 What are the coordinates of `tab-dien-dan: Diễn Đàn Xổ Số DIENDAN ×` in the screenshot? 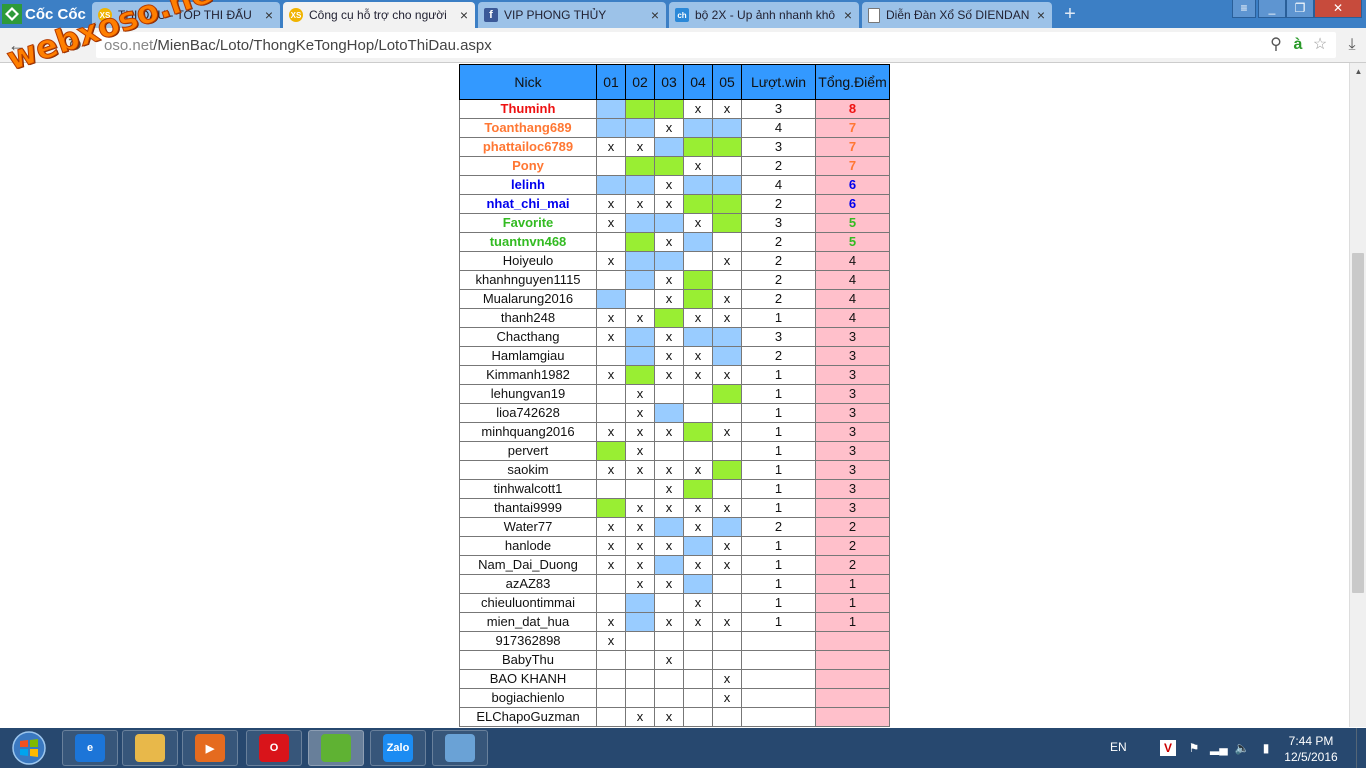 It's located at (957, 15).